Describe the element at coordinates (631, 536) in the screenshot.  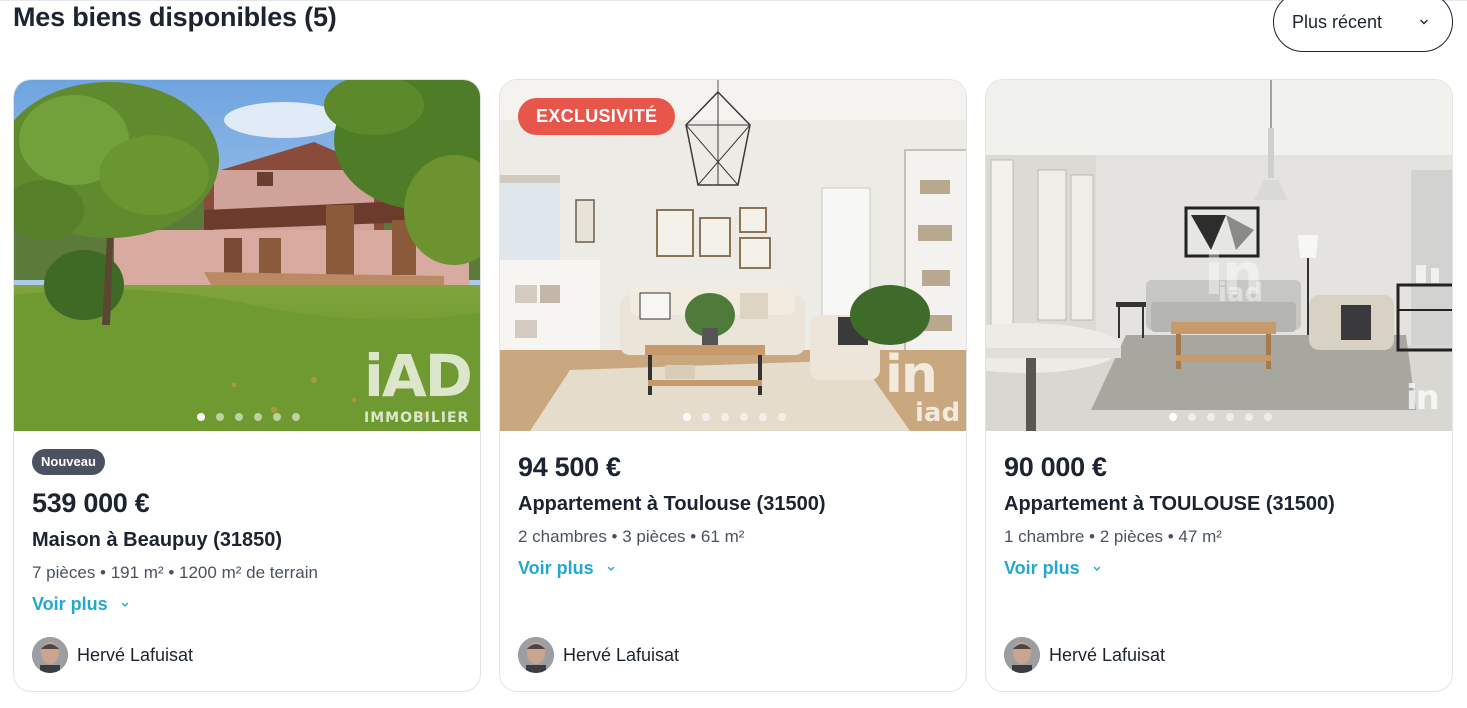
I see `listing-details: 2 chambres • 3 pièces • 61 m²` at that location.